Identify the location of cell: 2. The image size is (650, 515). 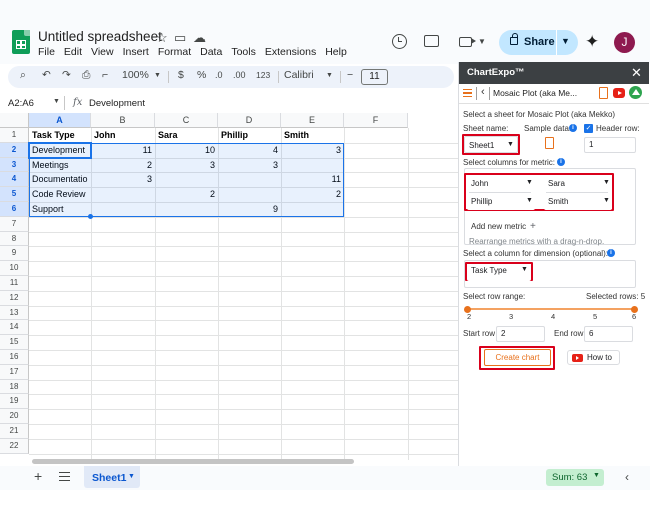
(186, 195).